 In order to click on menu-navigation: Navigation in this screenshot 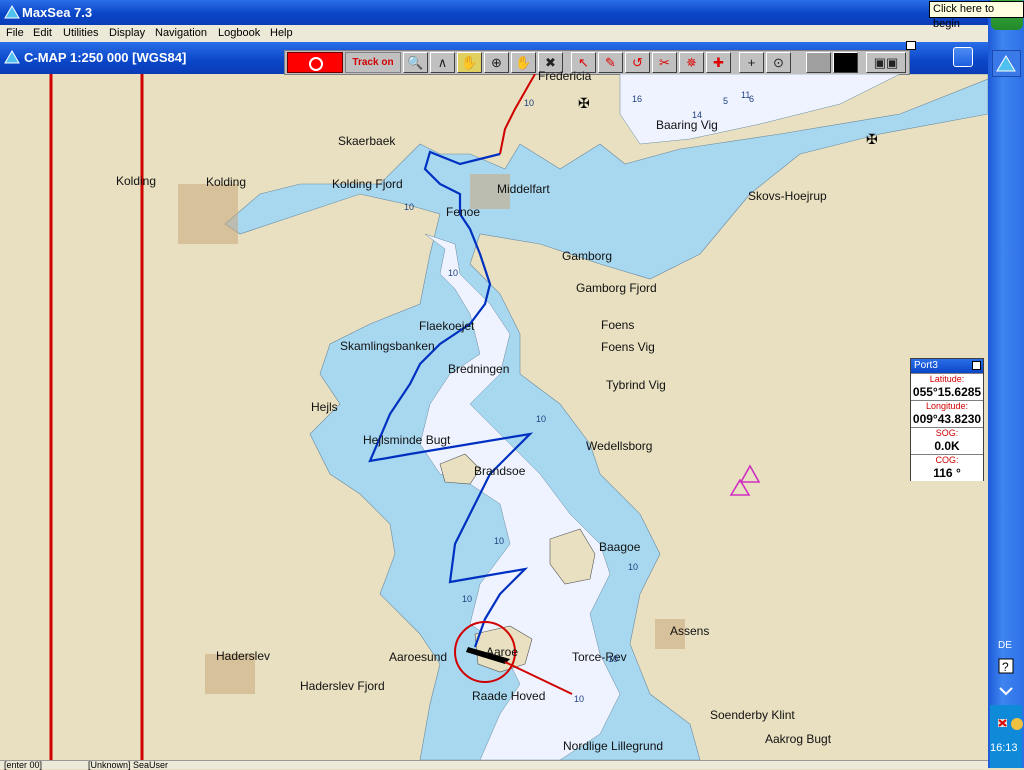, I will do `click(181, 33)`.